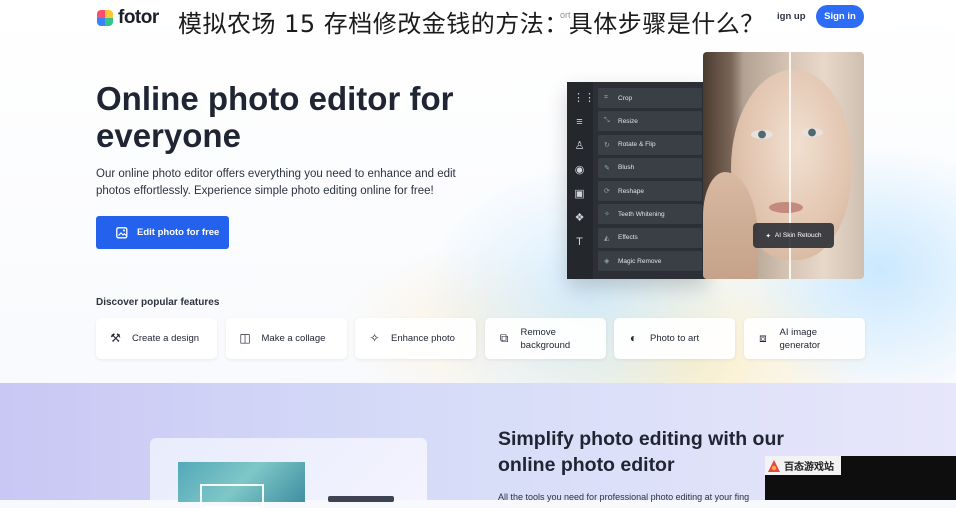  What do you see at coordinates (628, 121) in the screenshot?
I see `menu-item-label: Resize` at bounding box center [628, 121].